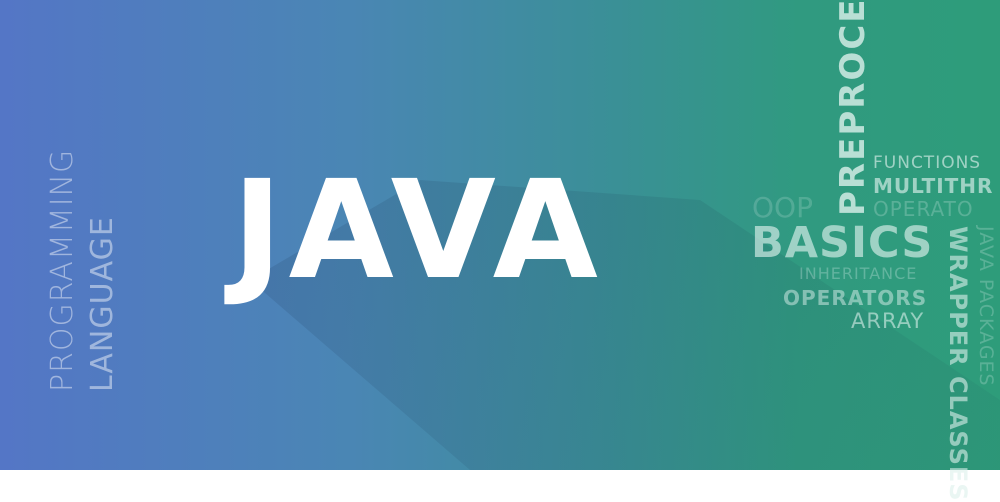 Image resolution: width=1000 pixels, height=502 pixels. What do you see at coordinates (888, 321) in the screenshot?
I see `word-array: ARRAY` at bounding box center [888, 321].